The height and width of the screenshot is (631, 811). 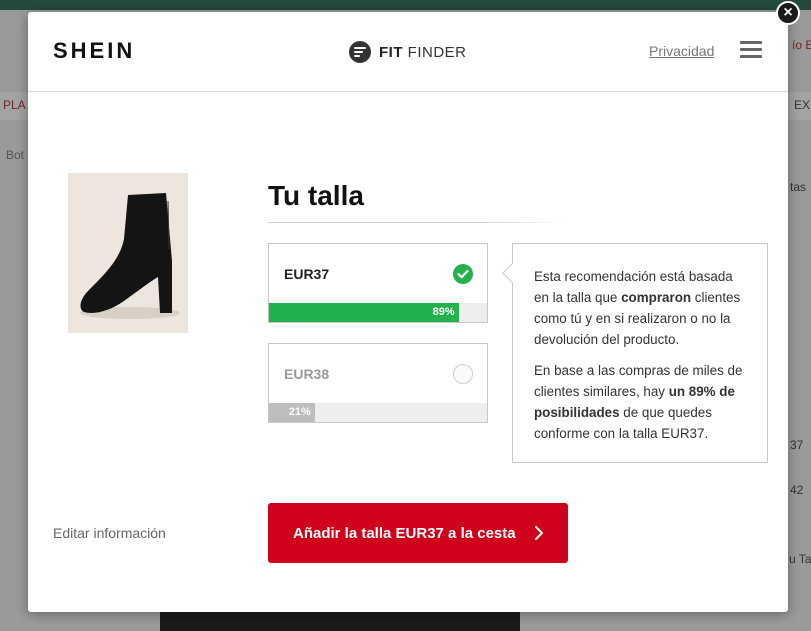 What do you see at coordinates (751, 50) in the screenshot?
I see `menu-icon` at bounding box center [751, 50].